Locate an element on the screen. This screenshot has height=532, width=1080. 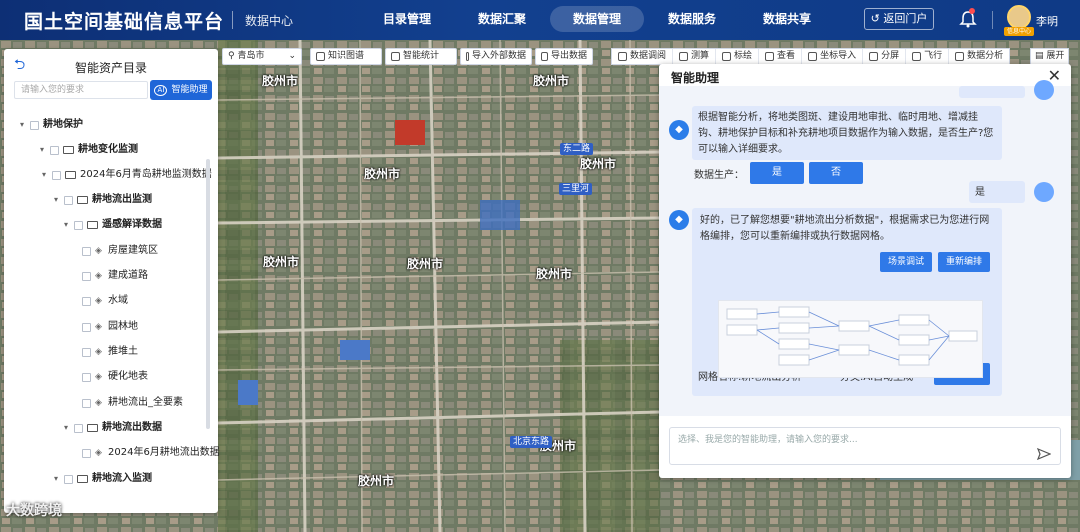
smart-assistant-button: AI 智能助理 is located at coordinates (181, 90).